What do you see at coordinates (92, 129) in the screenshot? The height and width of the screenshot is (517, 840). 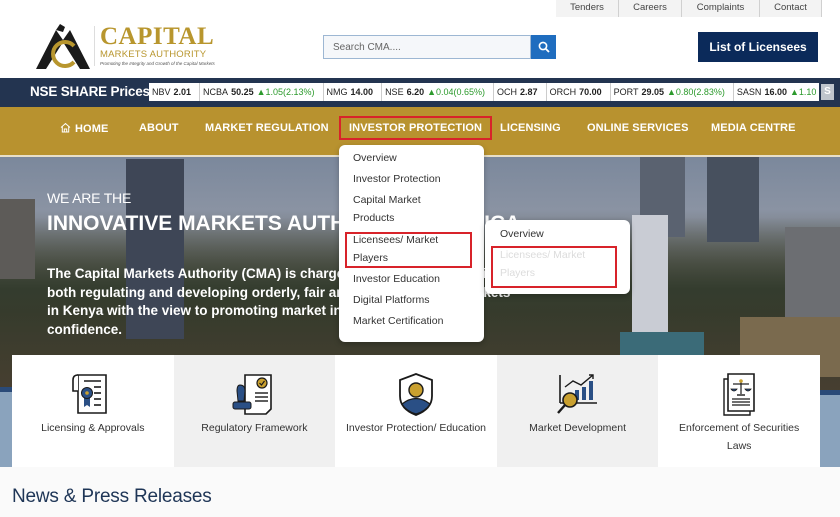 I see `nav-label: HOME` at bounding box center [92, 129].